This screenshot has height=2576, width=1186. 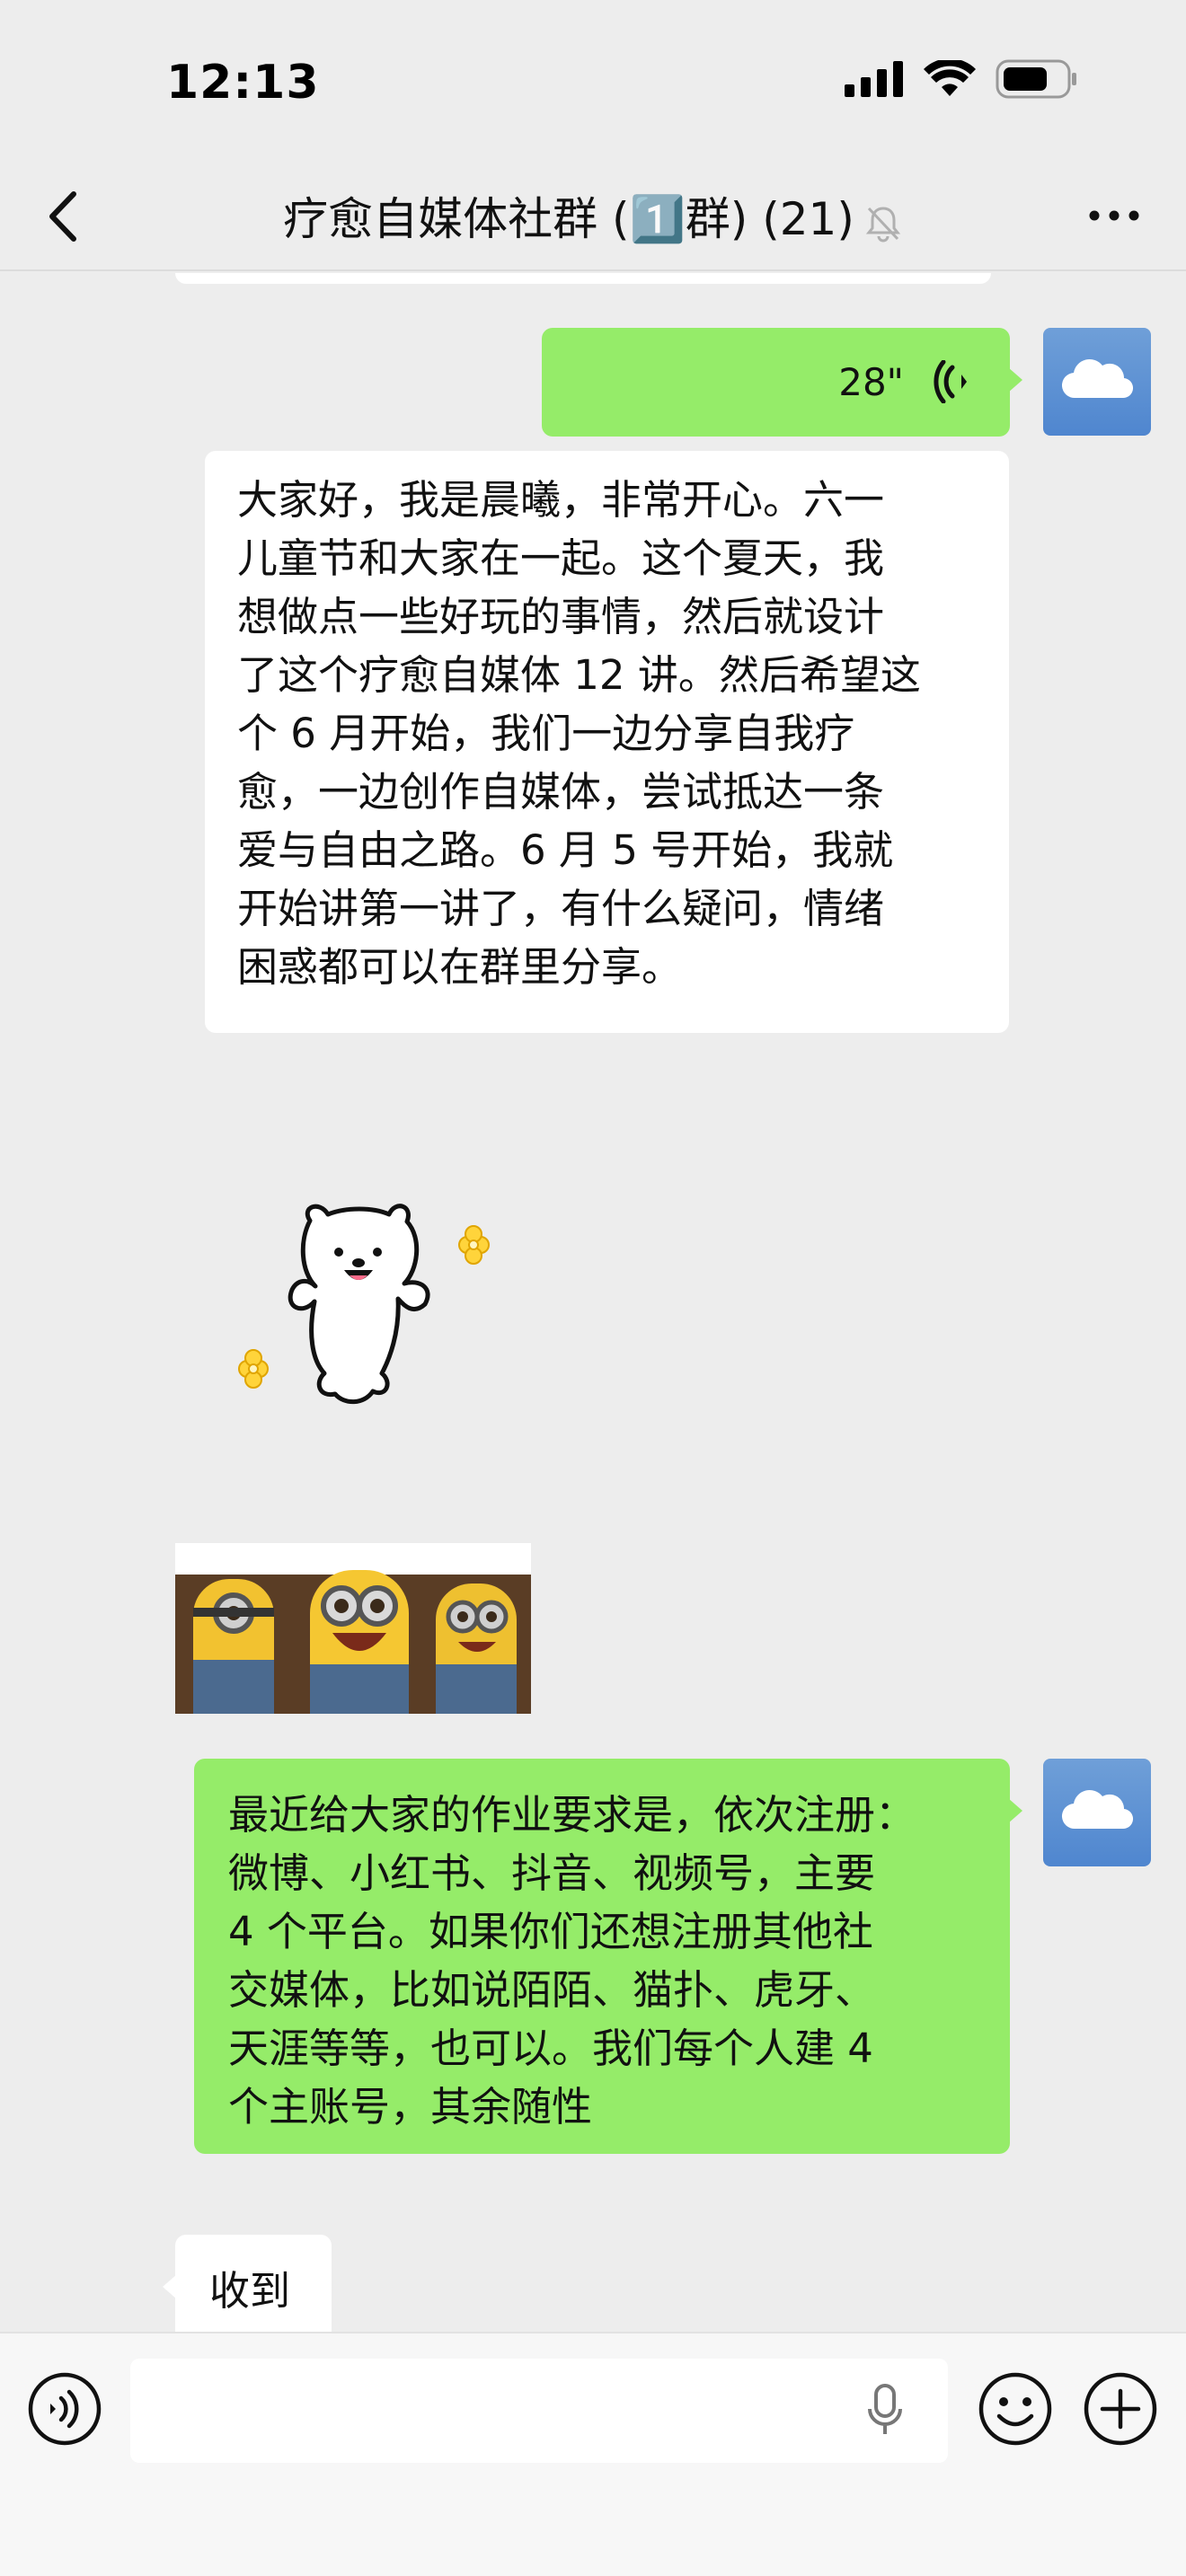 I want to click on message-text: 收到, so click(x=250, y=2291).